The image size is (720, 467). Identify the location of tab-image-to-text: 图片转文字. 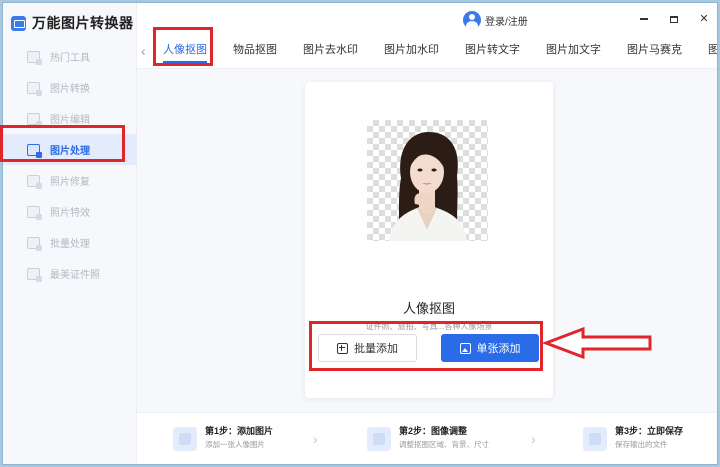
(492, 52).